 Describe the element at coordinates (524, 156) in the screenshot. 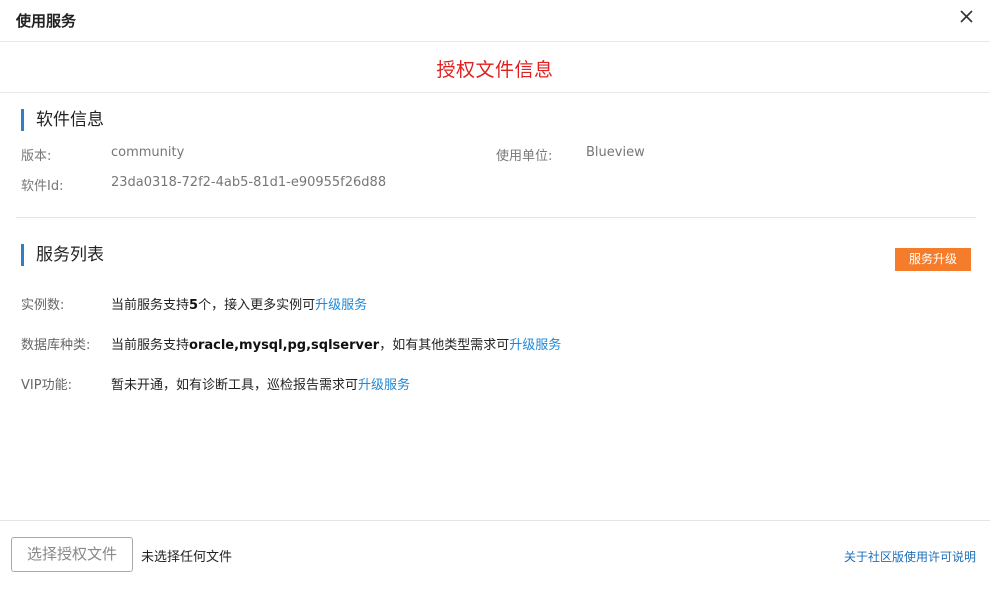

I see `unit-label: 使用单位:` at that location.